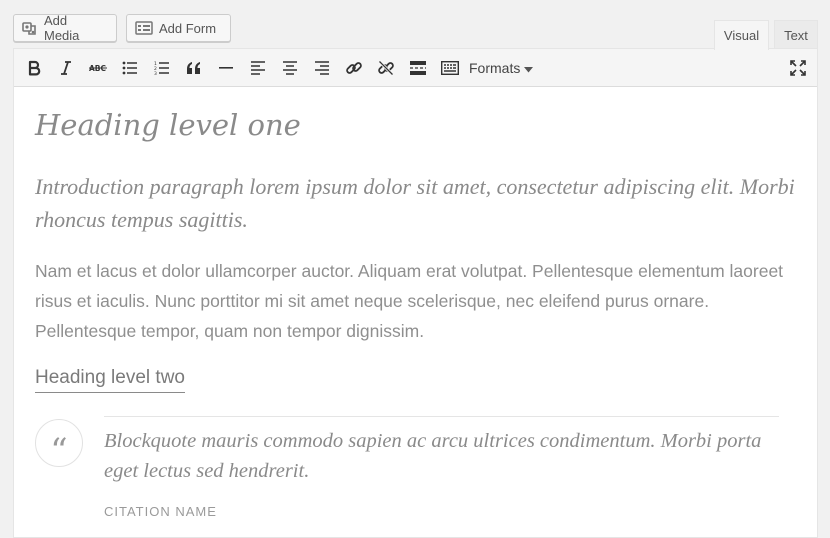  I want to click on toolbar-toggle-button, so click(450, 68).